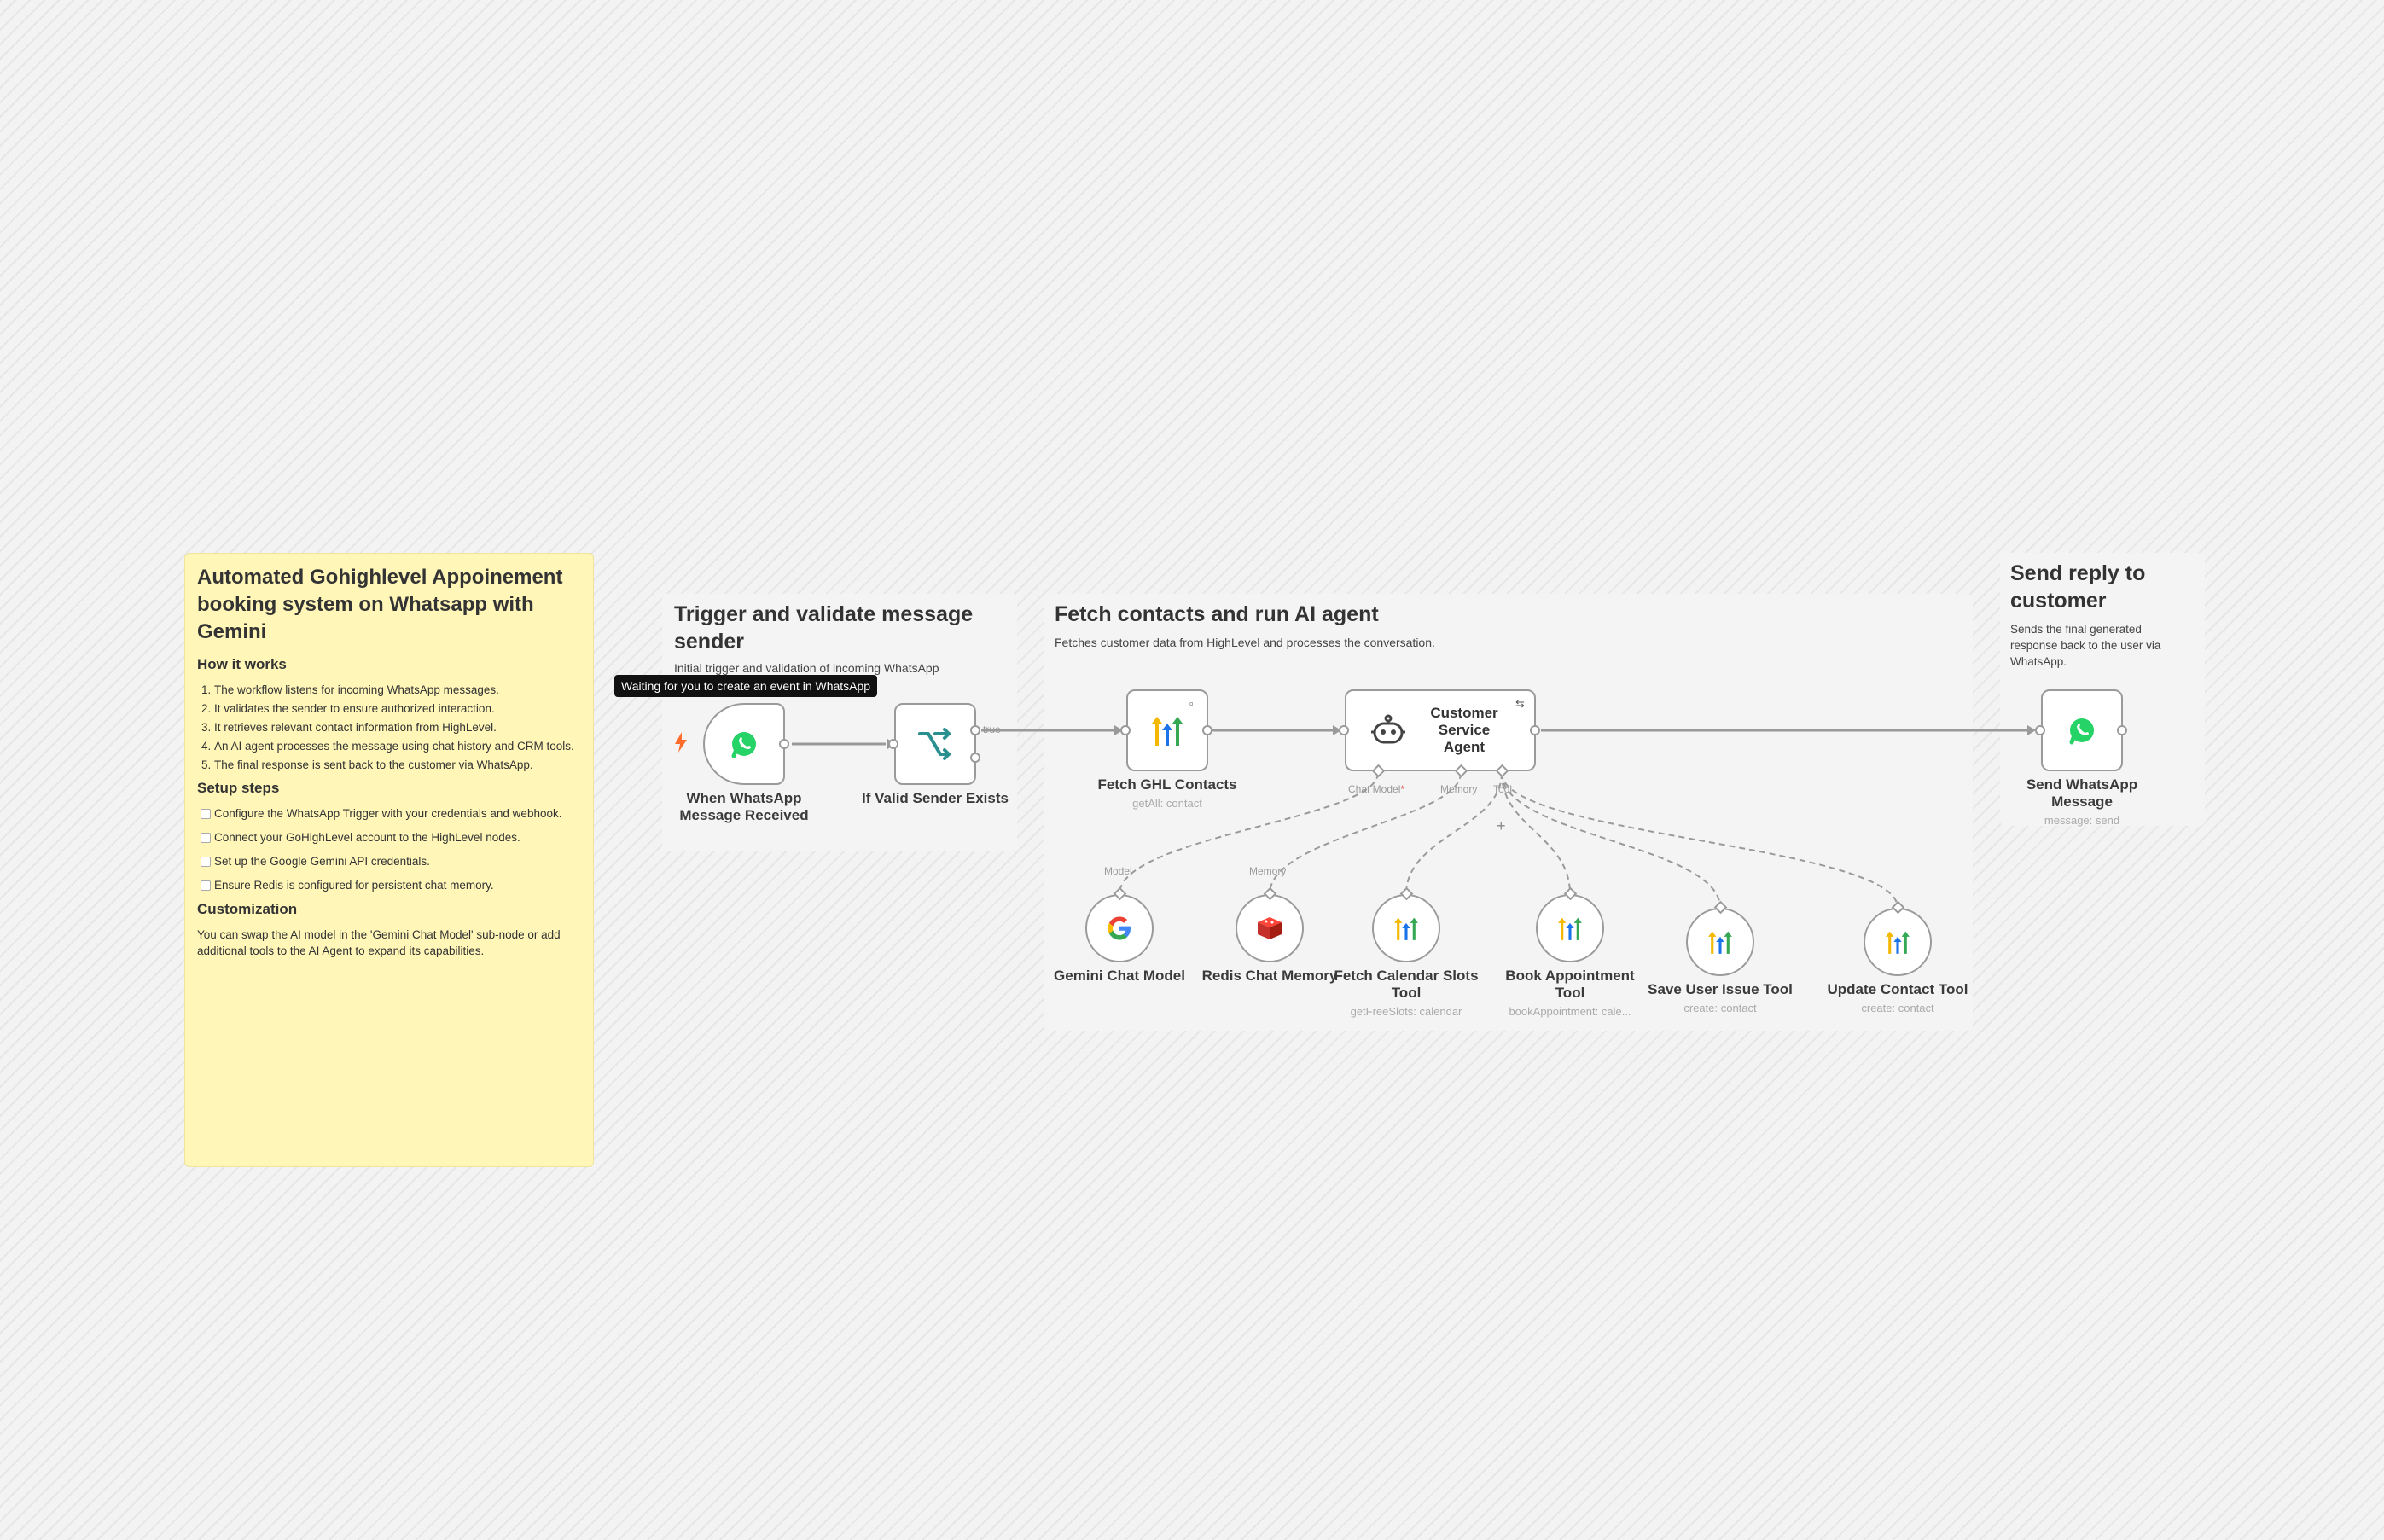 The height and width of the screenshot is (1540, 2384). Describe the element at coordinates (975, 758) in the screenshot. I see `false-output-port` at that location.